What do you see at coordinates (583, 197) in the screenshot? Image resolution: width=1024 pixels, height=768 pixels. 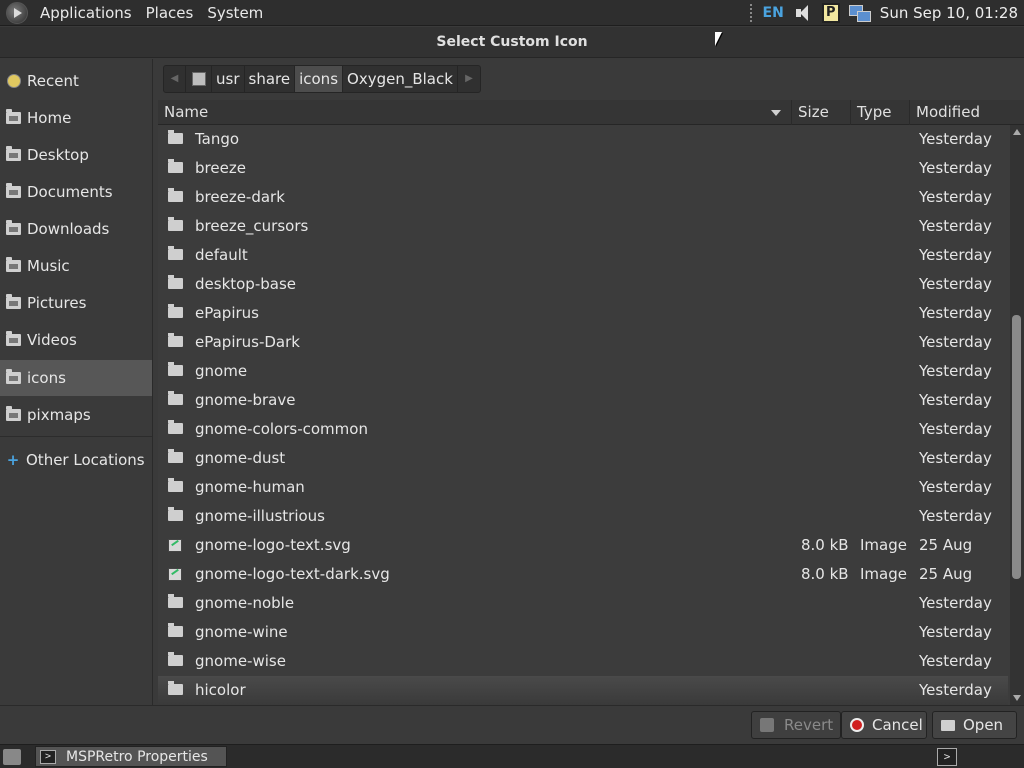 I see `table-row: breeze-dark Yesterday` at bounding box center [583, 197].